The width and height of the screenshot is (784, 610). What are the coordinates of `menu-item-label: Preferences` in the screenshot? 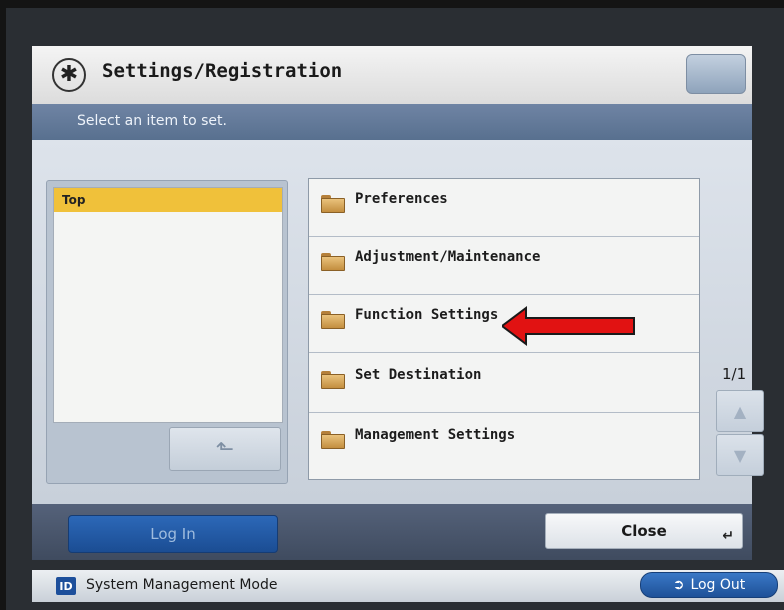 It's located at (401, 199).